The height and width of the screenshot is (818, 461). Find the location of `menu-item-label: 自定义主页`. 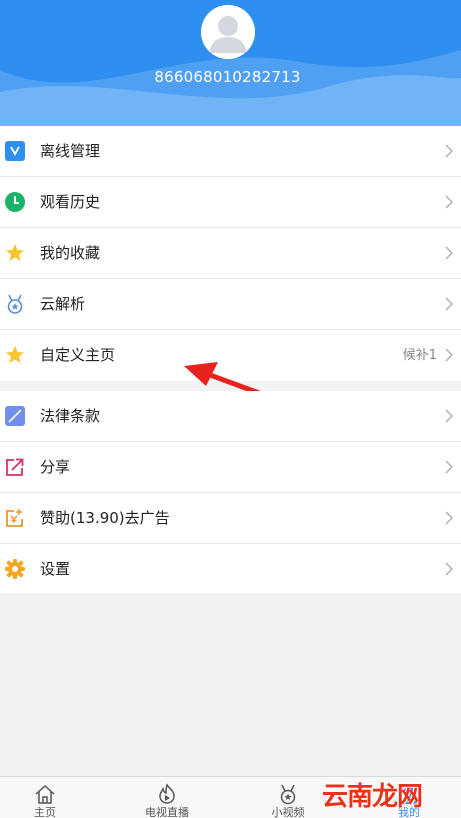

menu-item-label: 自定义主页 is located at coordinates (78, 355).